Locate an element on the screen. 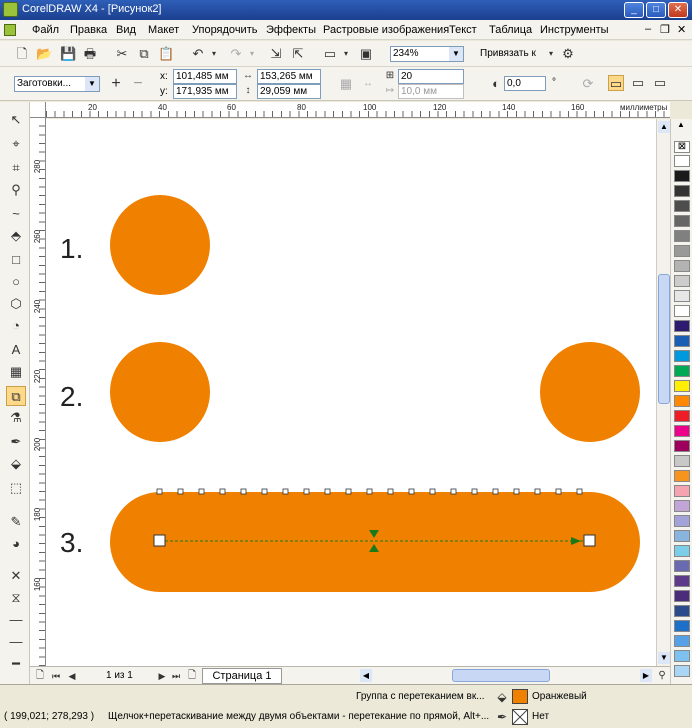  pick-tool-icon: ↖ is located at coordinates (16, 120).